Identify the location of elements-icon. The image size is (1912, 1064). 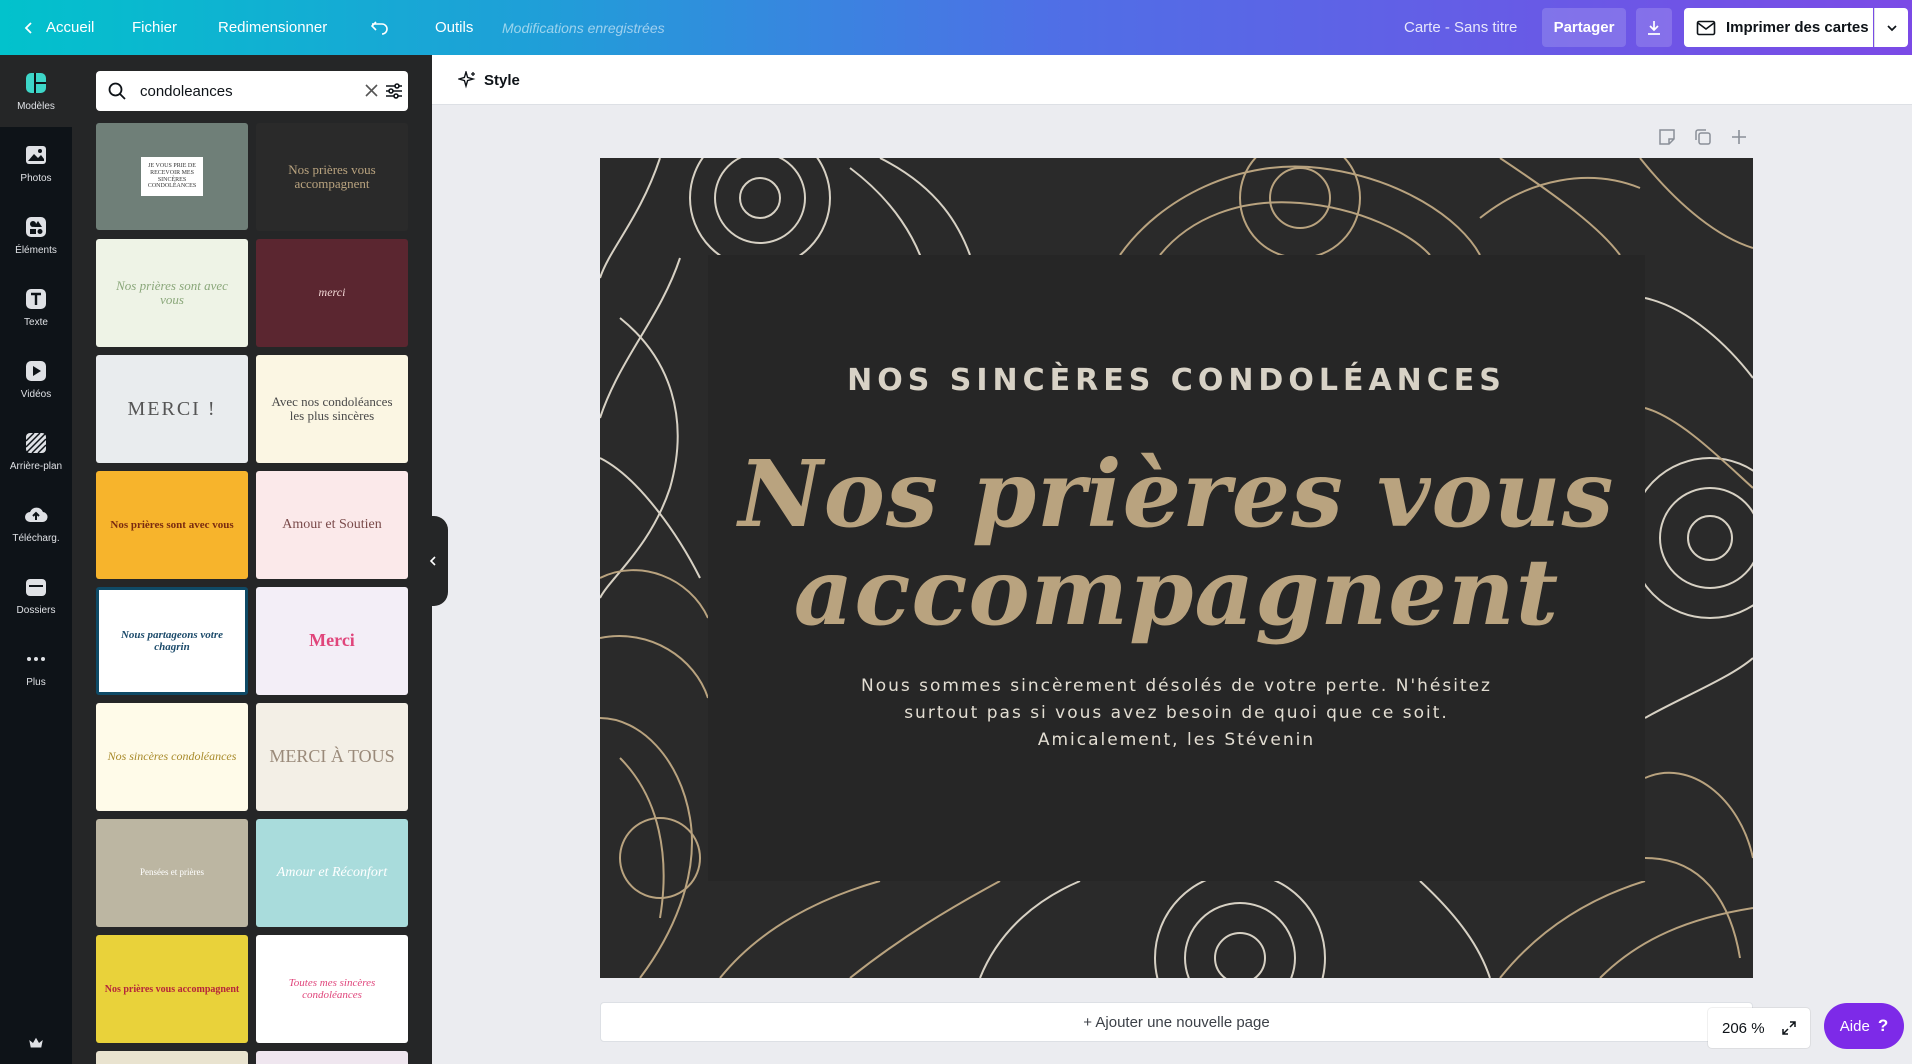
(36, 226).